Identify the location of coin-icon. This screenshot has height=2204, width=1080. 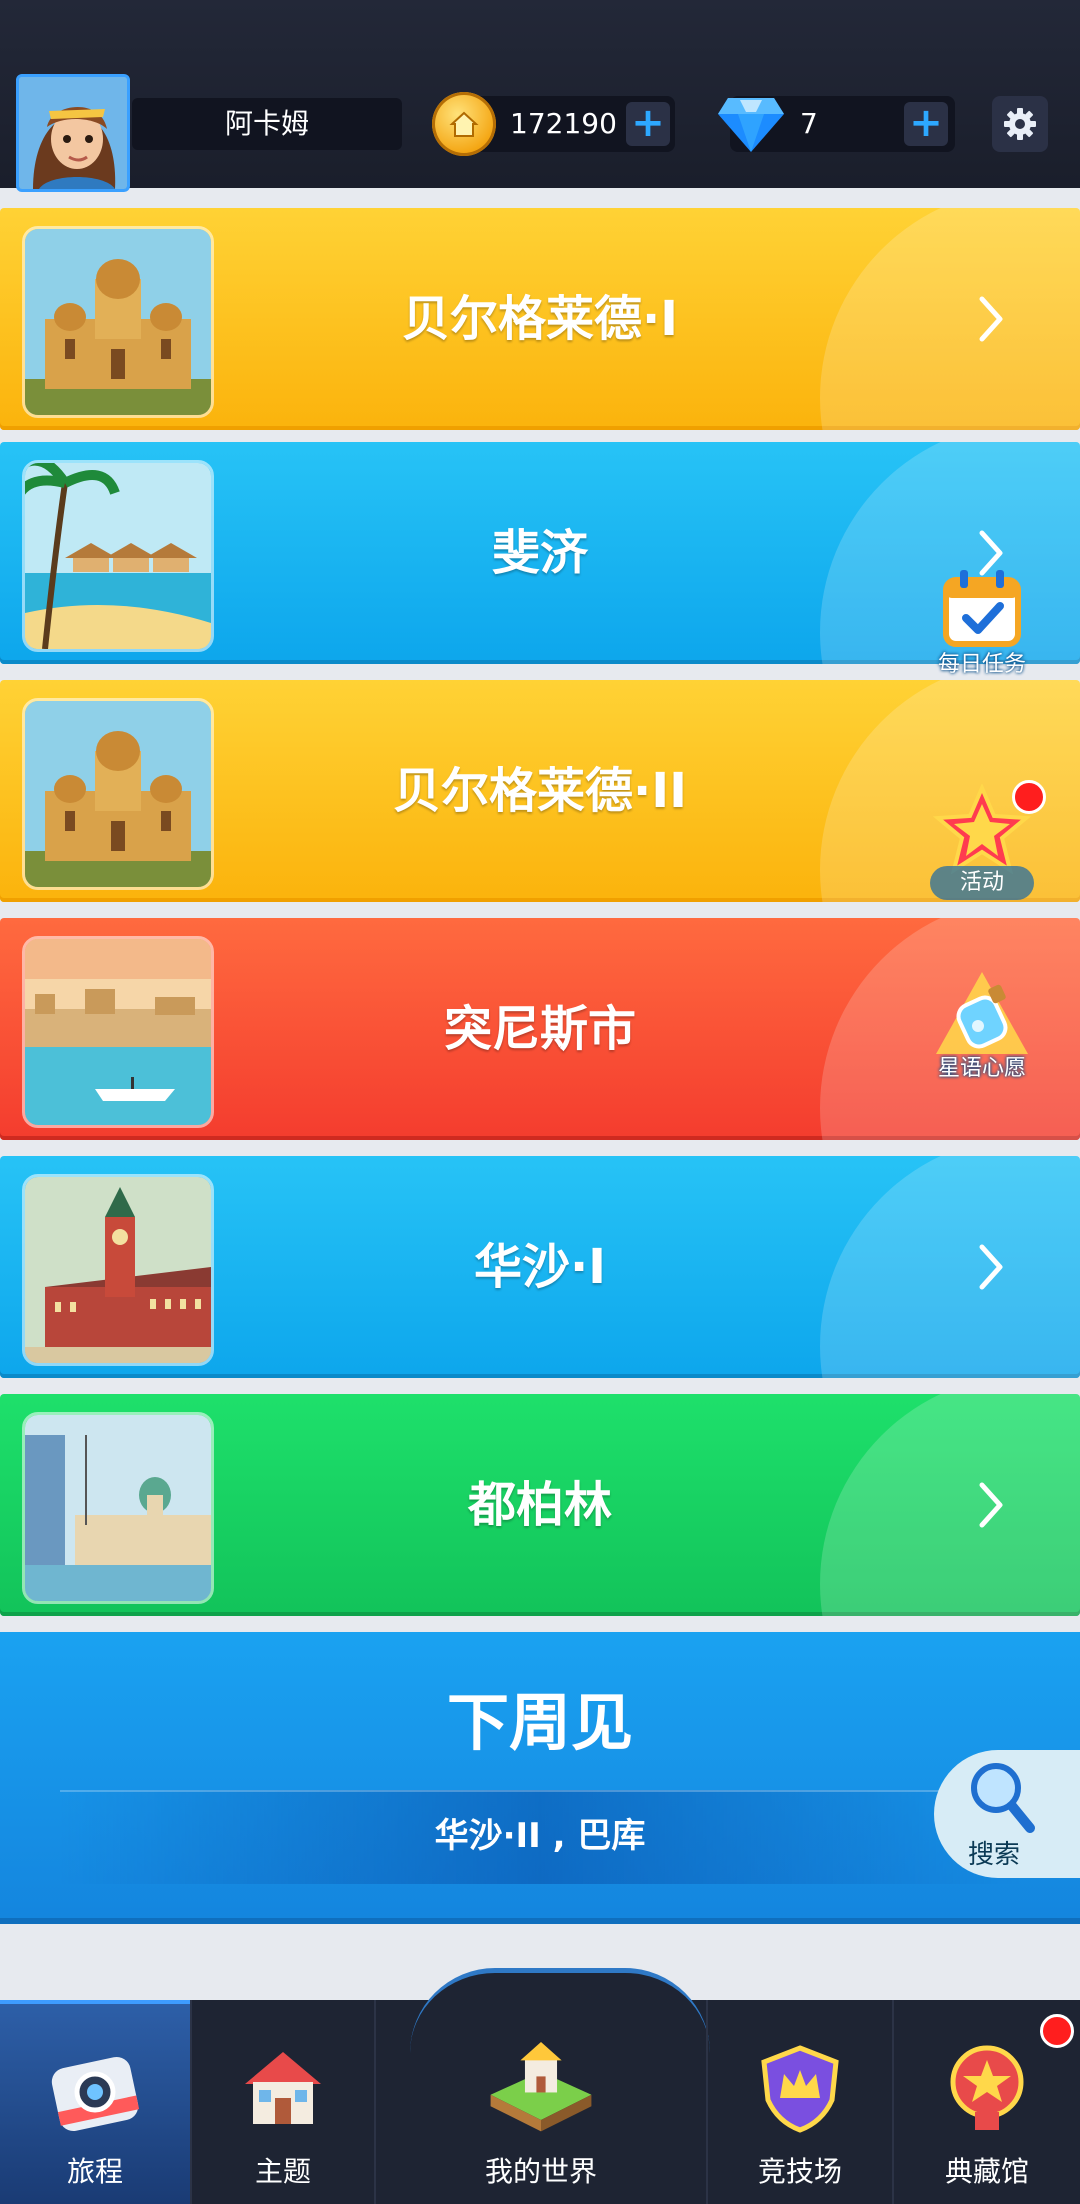
(464, 124).